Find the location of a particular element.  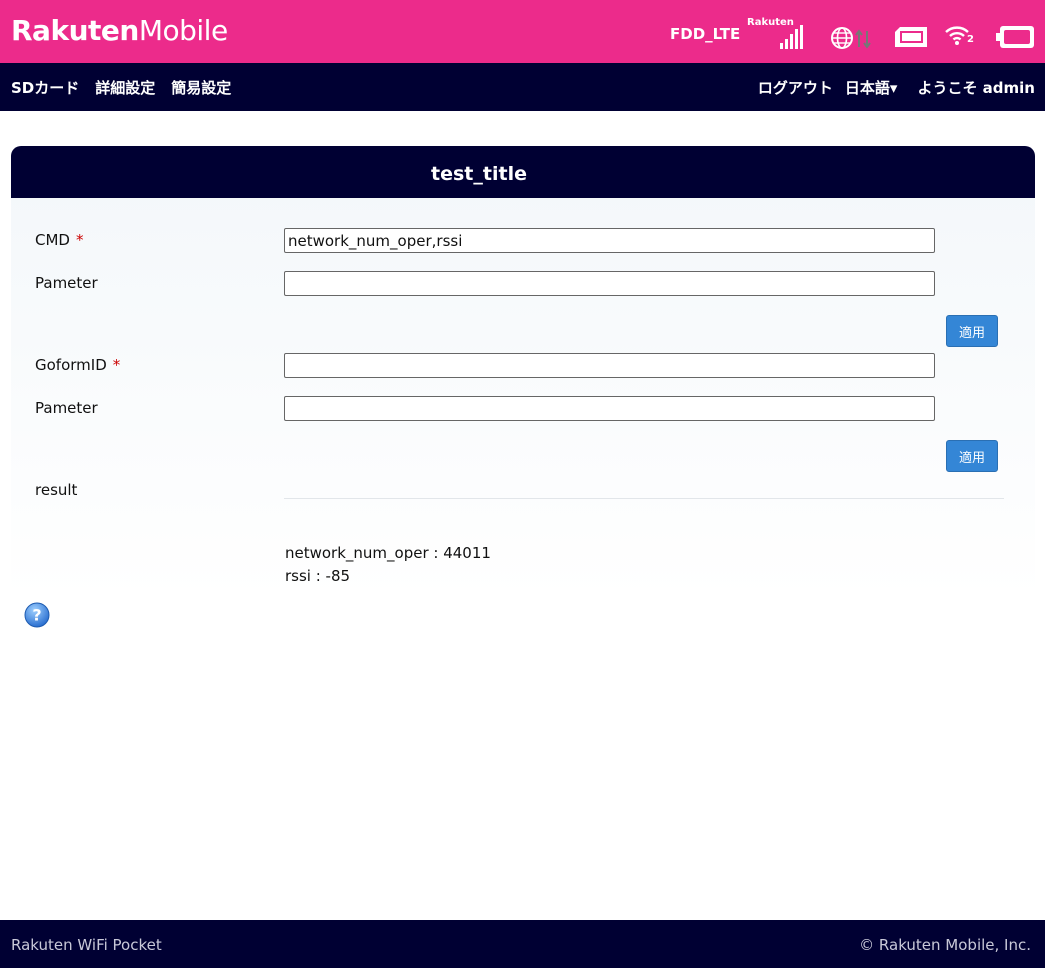

nav-bar: SDカード 詳細設定 簡易設定 ログアウト 日本語▾ ようこそ admin is located at coordinates (522, 87).